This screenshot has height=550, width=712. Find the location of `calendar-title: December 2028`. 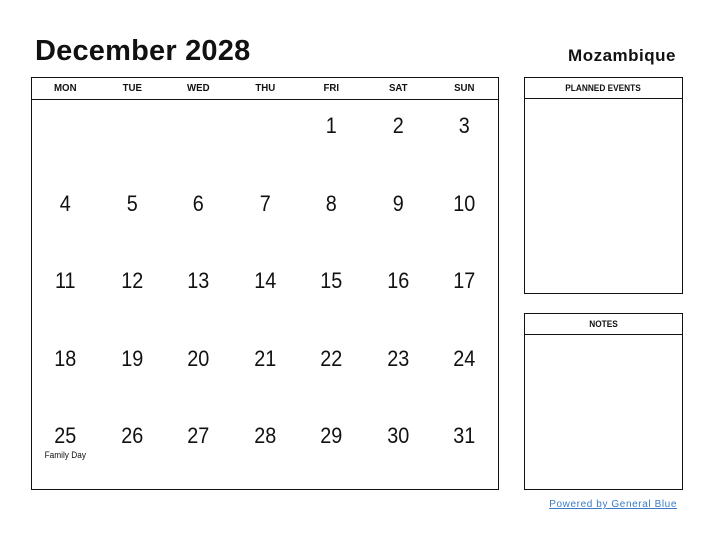

calendar-title: December 2028 is located at coordinates (143, 51).